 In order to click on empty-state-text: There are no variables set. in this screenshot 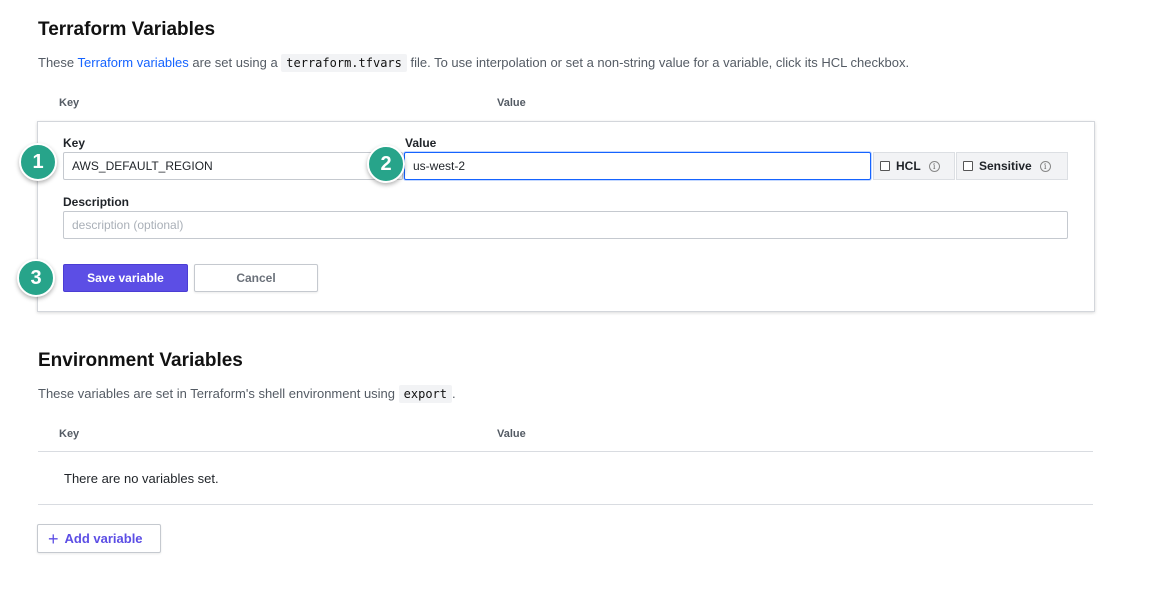, I will do `click(141, 478)`.